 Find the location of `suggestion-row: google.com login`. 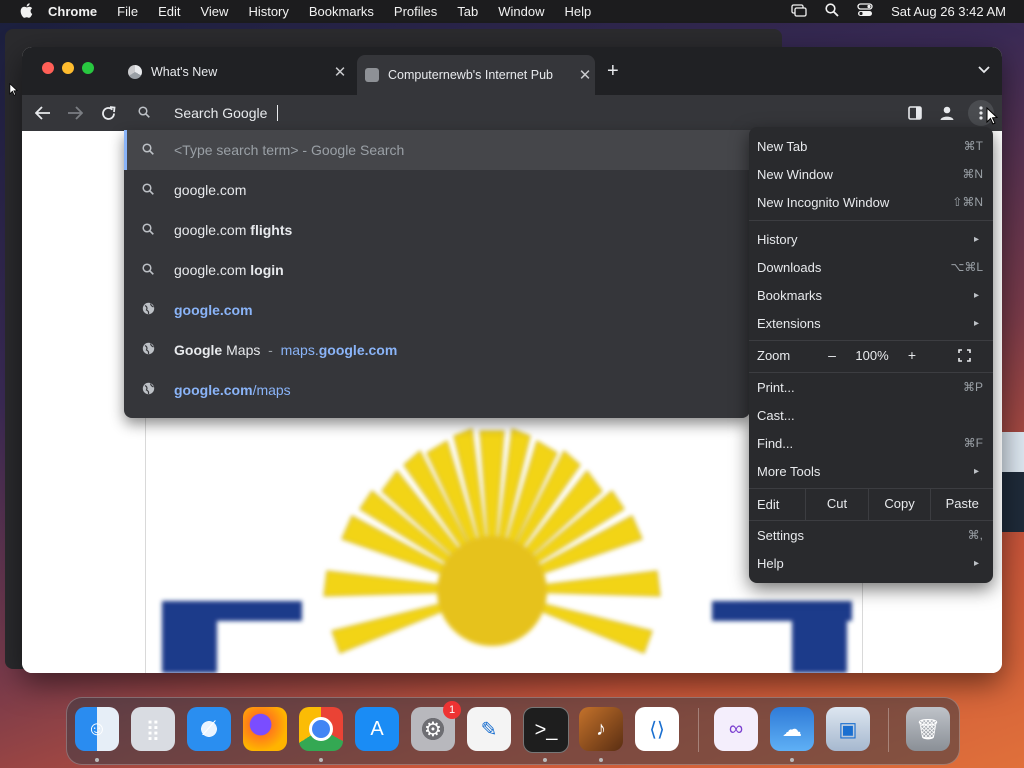

suggestion-row: google.com login is located at coordinates (437, 270).